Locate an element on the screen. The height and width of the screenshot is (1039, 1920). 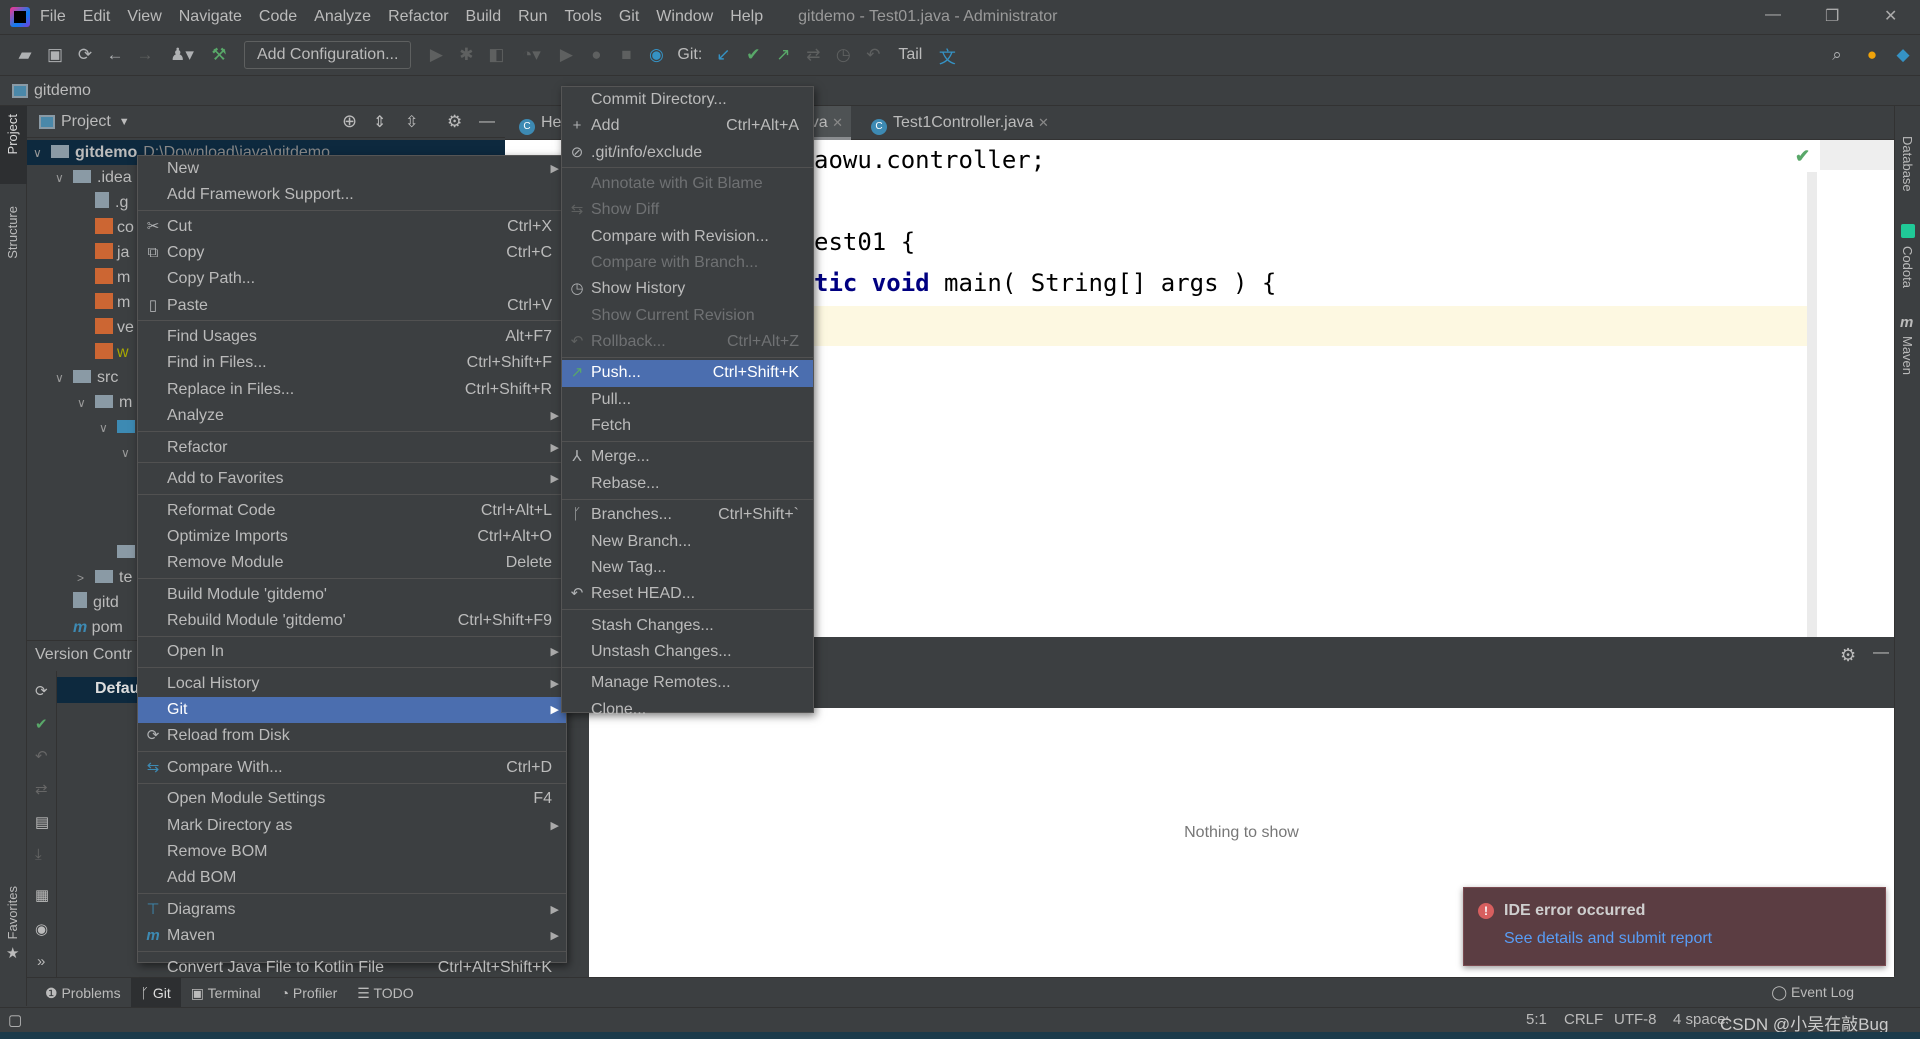
menu-item-show-diff: ⇆ Show Diff is located at coordinates (687, 210).